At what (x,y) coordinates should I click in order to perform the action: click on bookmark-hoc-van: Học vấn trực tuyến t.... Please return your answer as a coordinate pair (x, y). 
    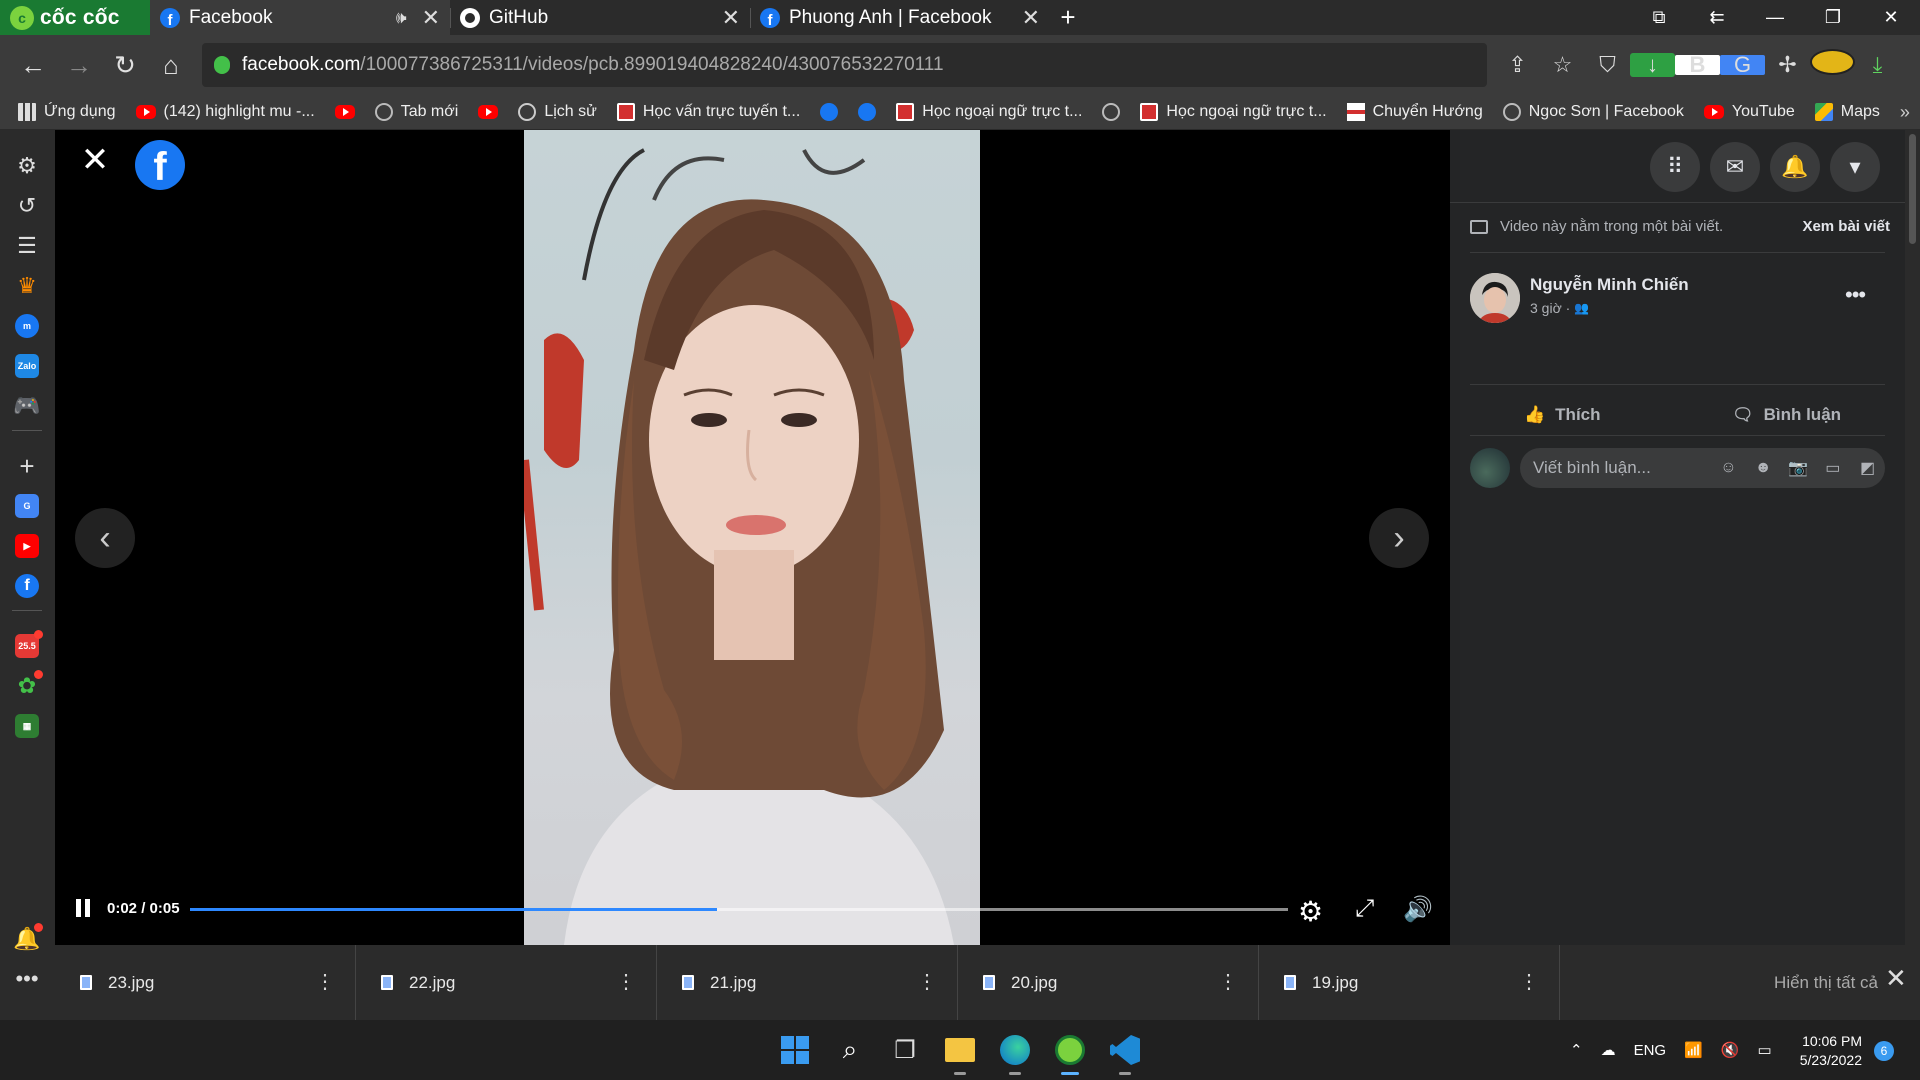
    Looking at the image, I should click on (708, 112).